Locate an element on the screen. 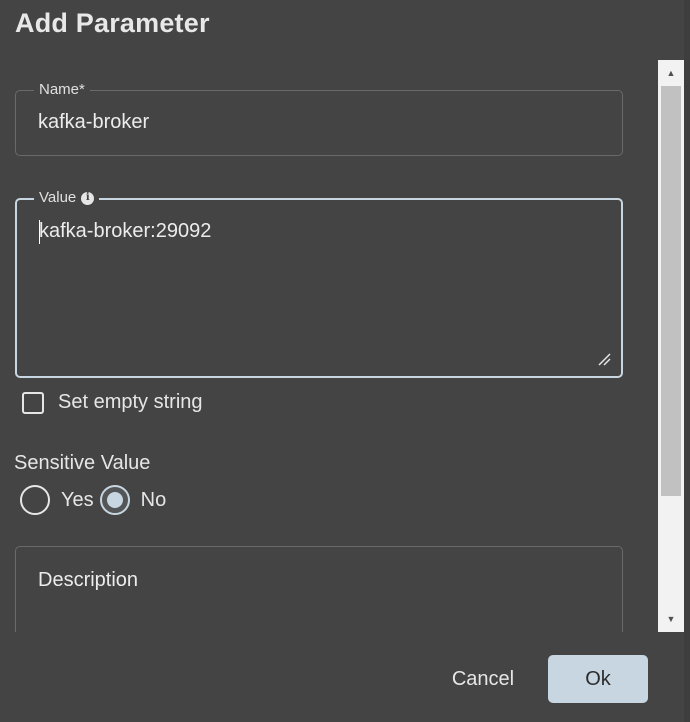  sensitive-no-radio is located at coordinates (114, 500).